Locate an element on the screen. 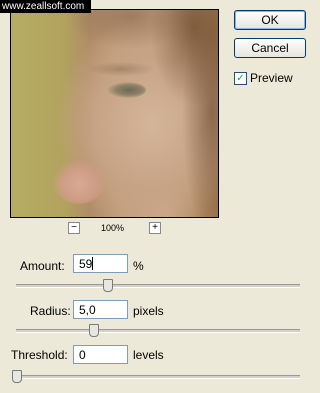  amount-slider is located at coordinates (158, 285).